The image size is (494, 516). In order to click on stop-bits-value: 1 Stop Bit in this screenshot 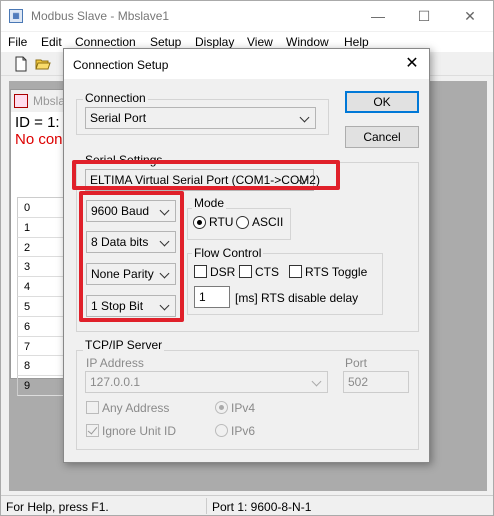, I will do `click(117, 306)`.